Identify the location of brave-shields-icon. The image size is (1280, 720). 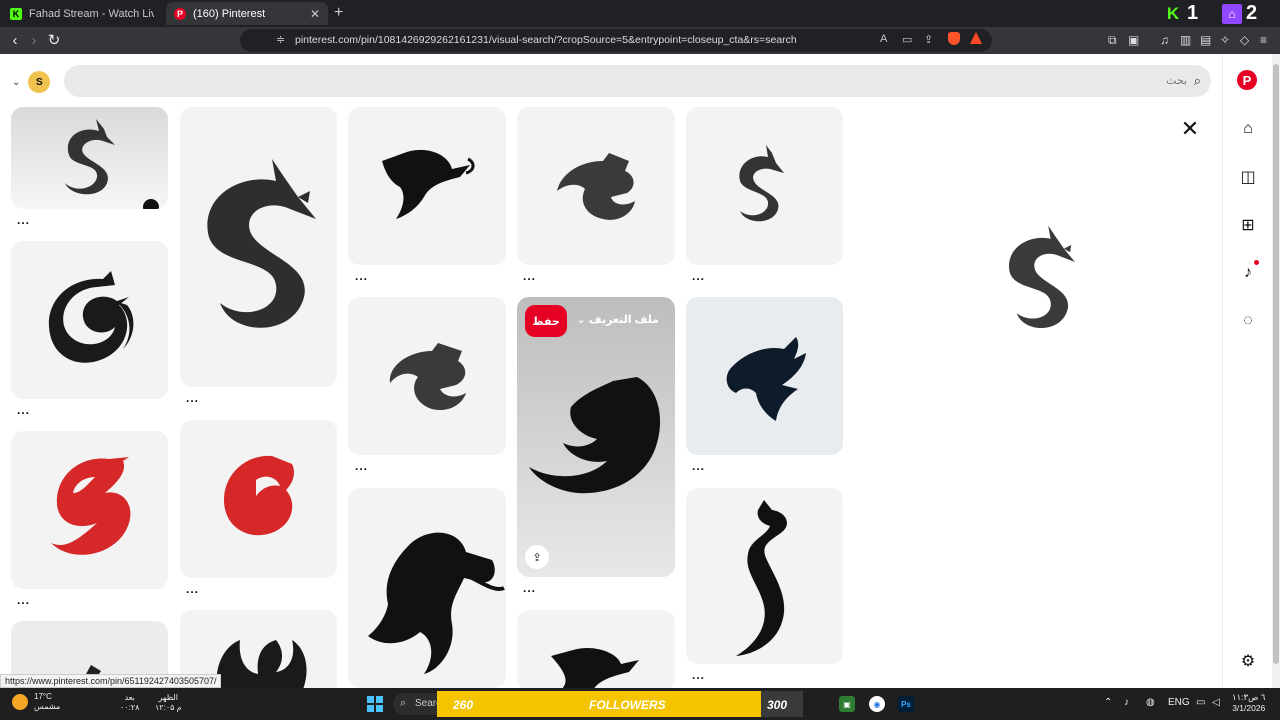
(954, 38).